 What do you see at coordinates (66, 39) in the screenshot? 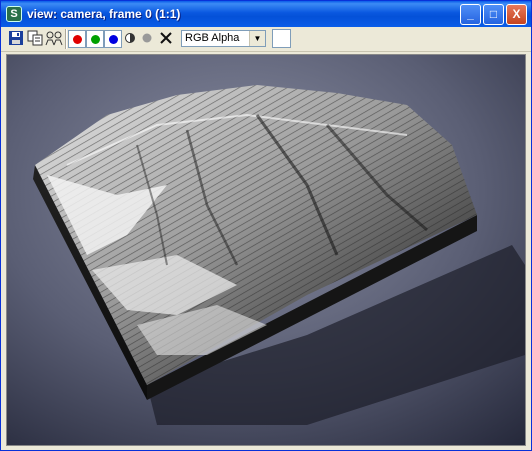
I see `toolbar-divider` at bounding box center [66, 39].